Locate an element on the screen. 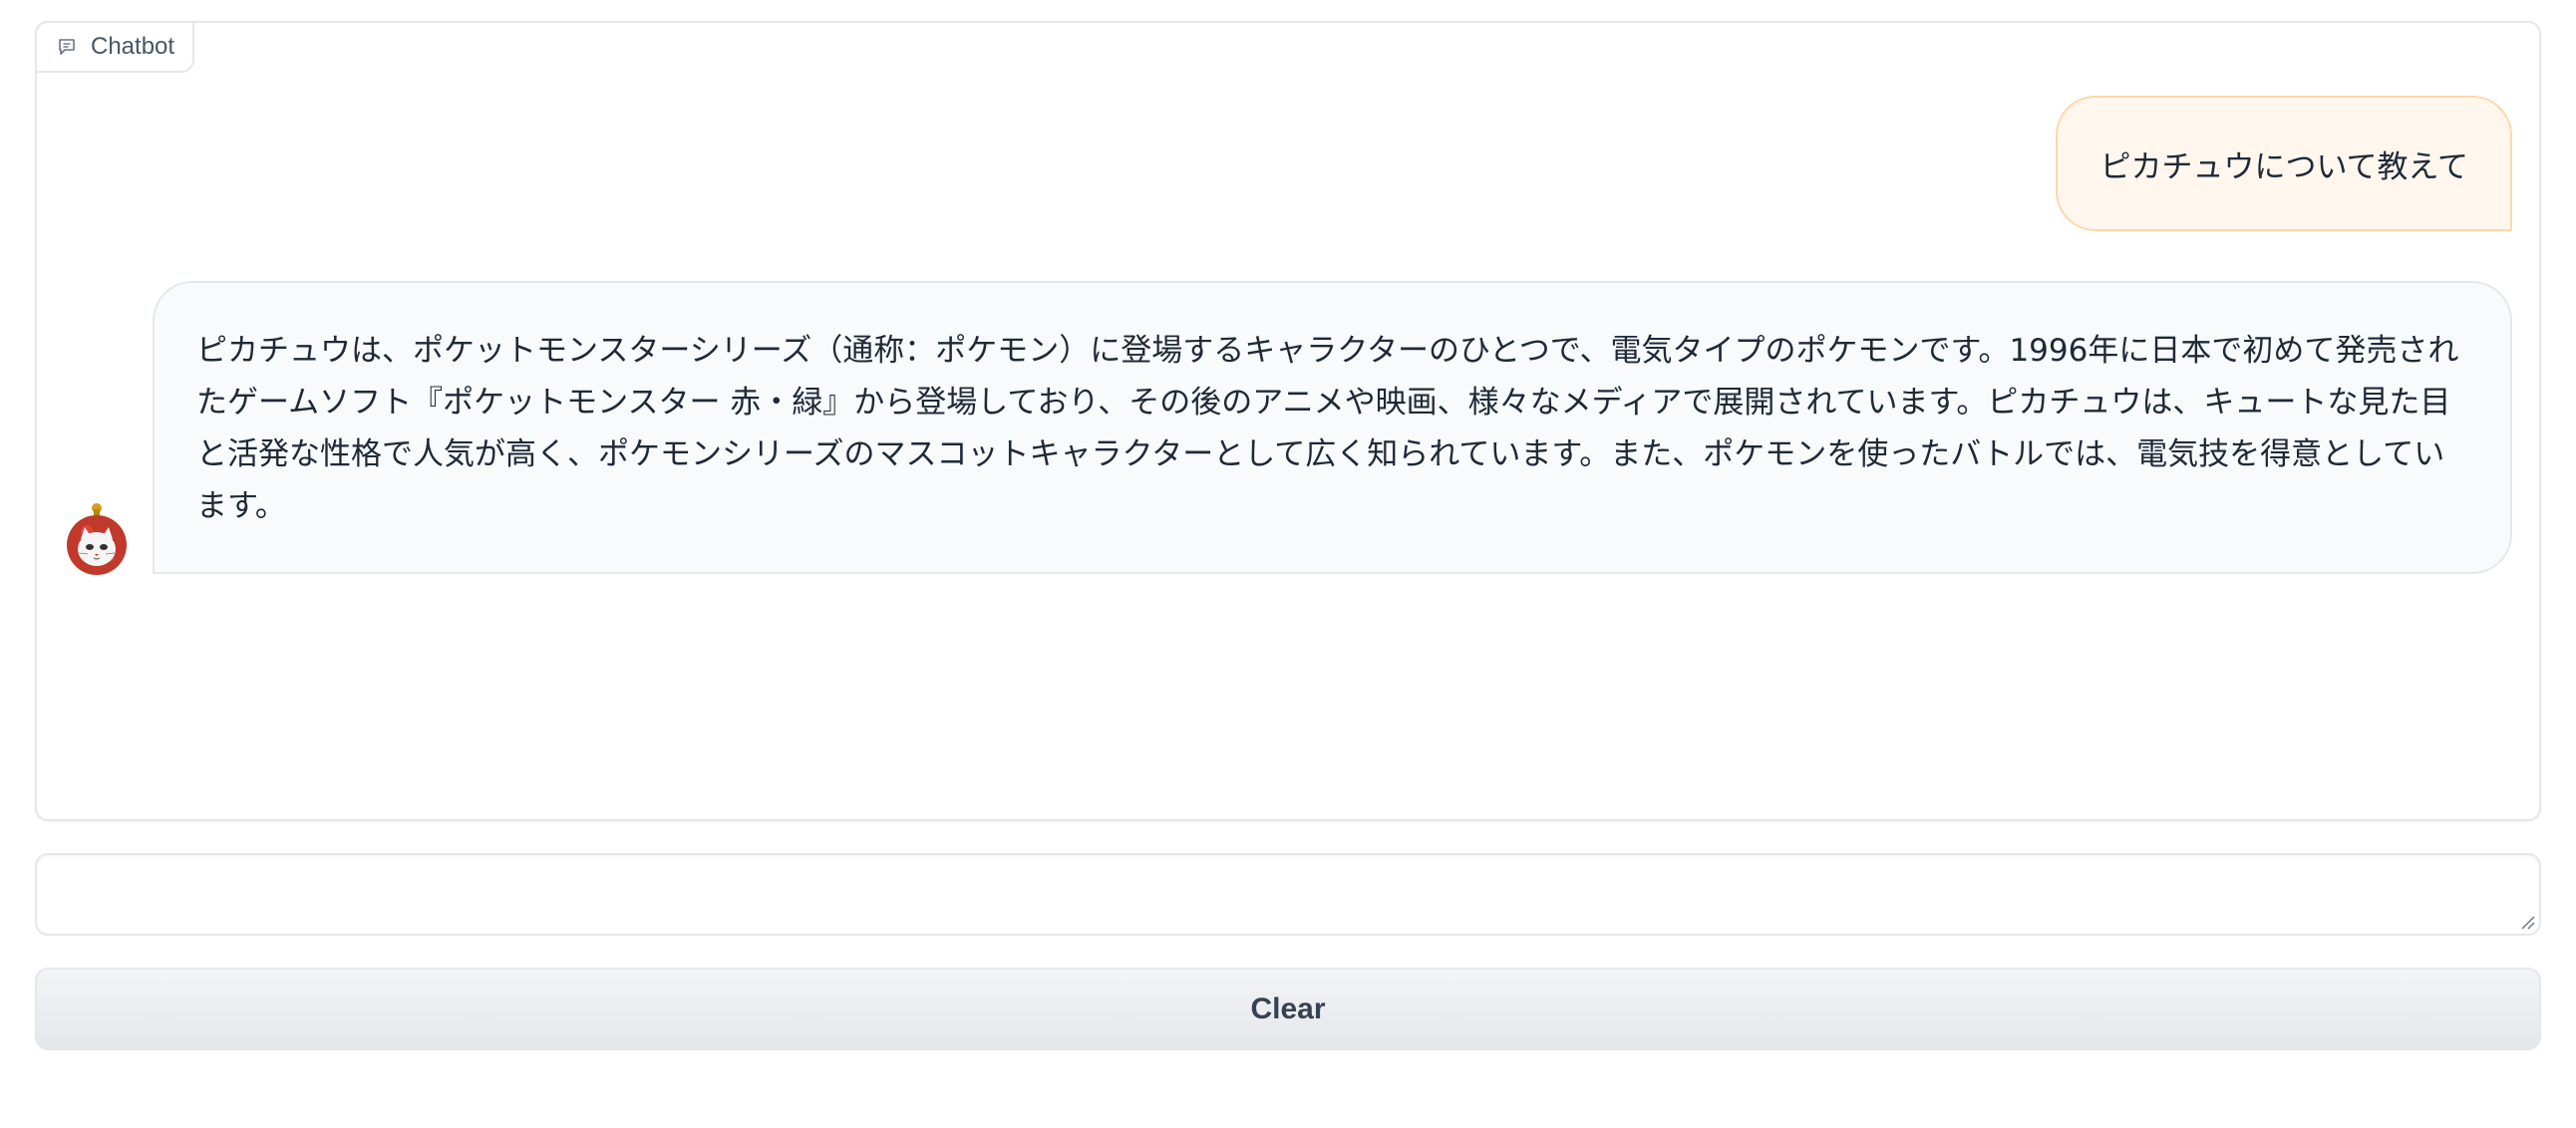 The width and height of the screenshot is (2576, 1128). user-message: ピカチュウについて教えて is located at coordinates (2284, 163).